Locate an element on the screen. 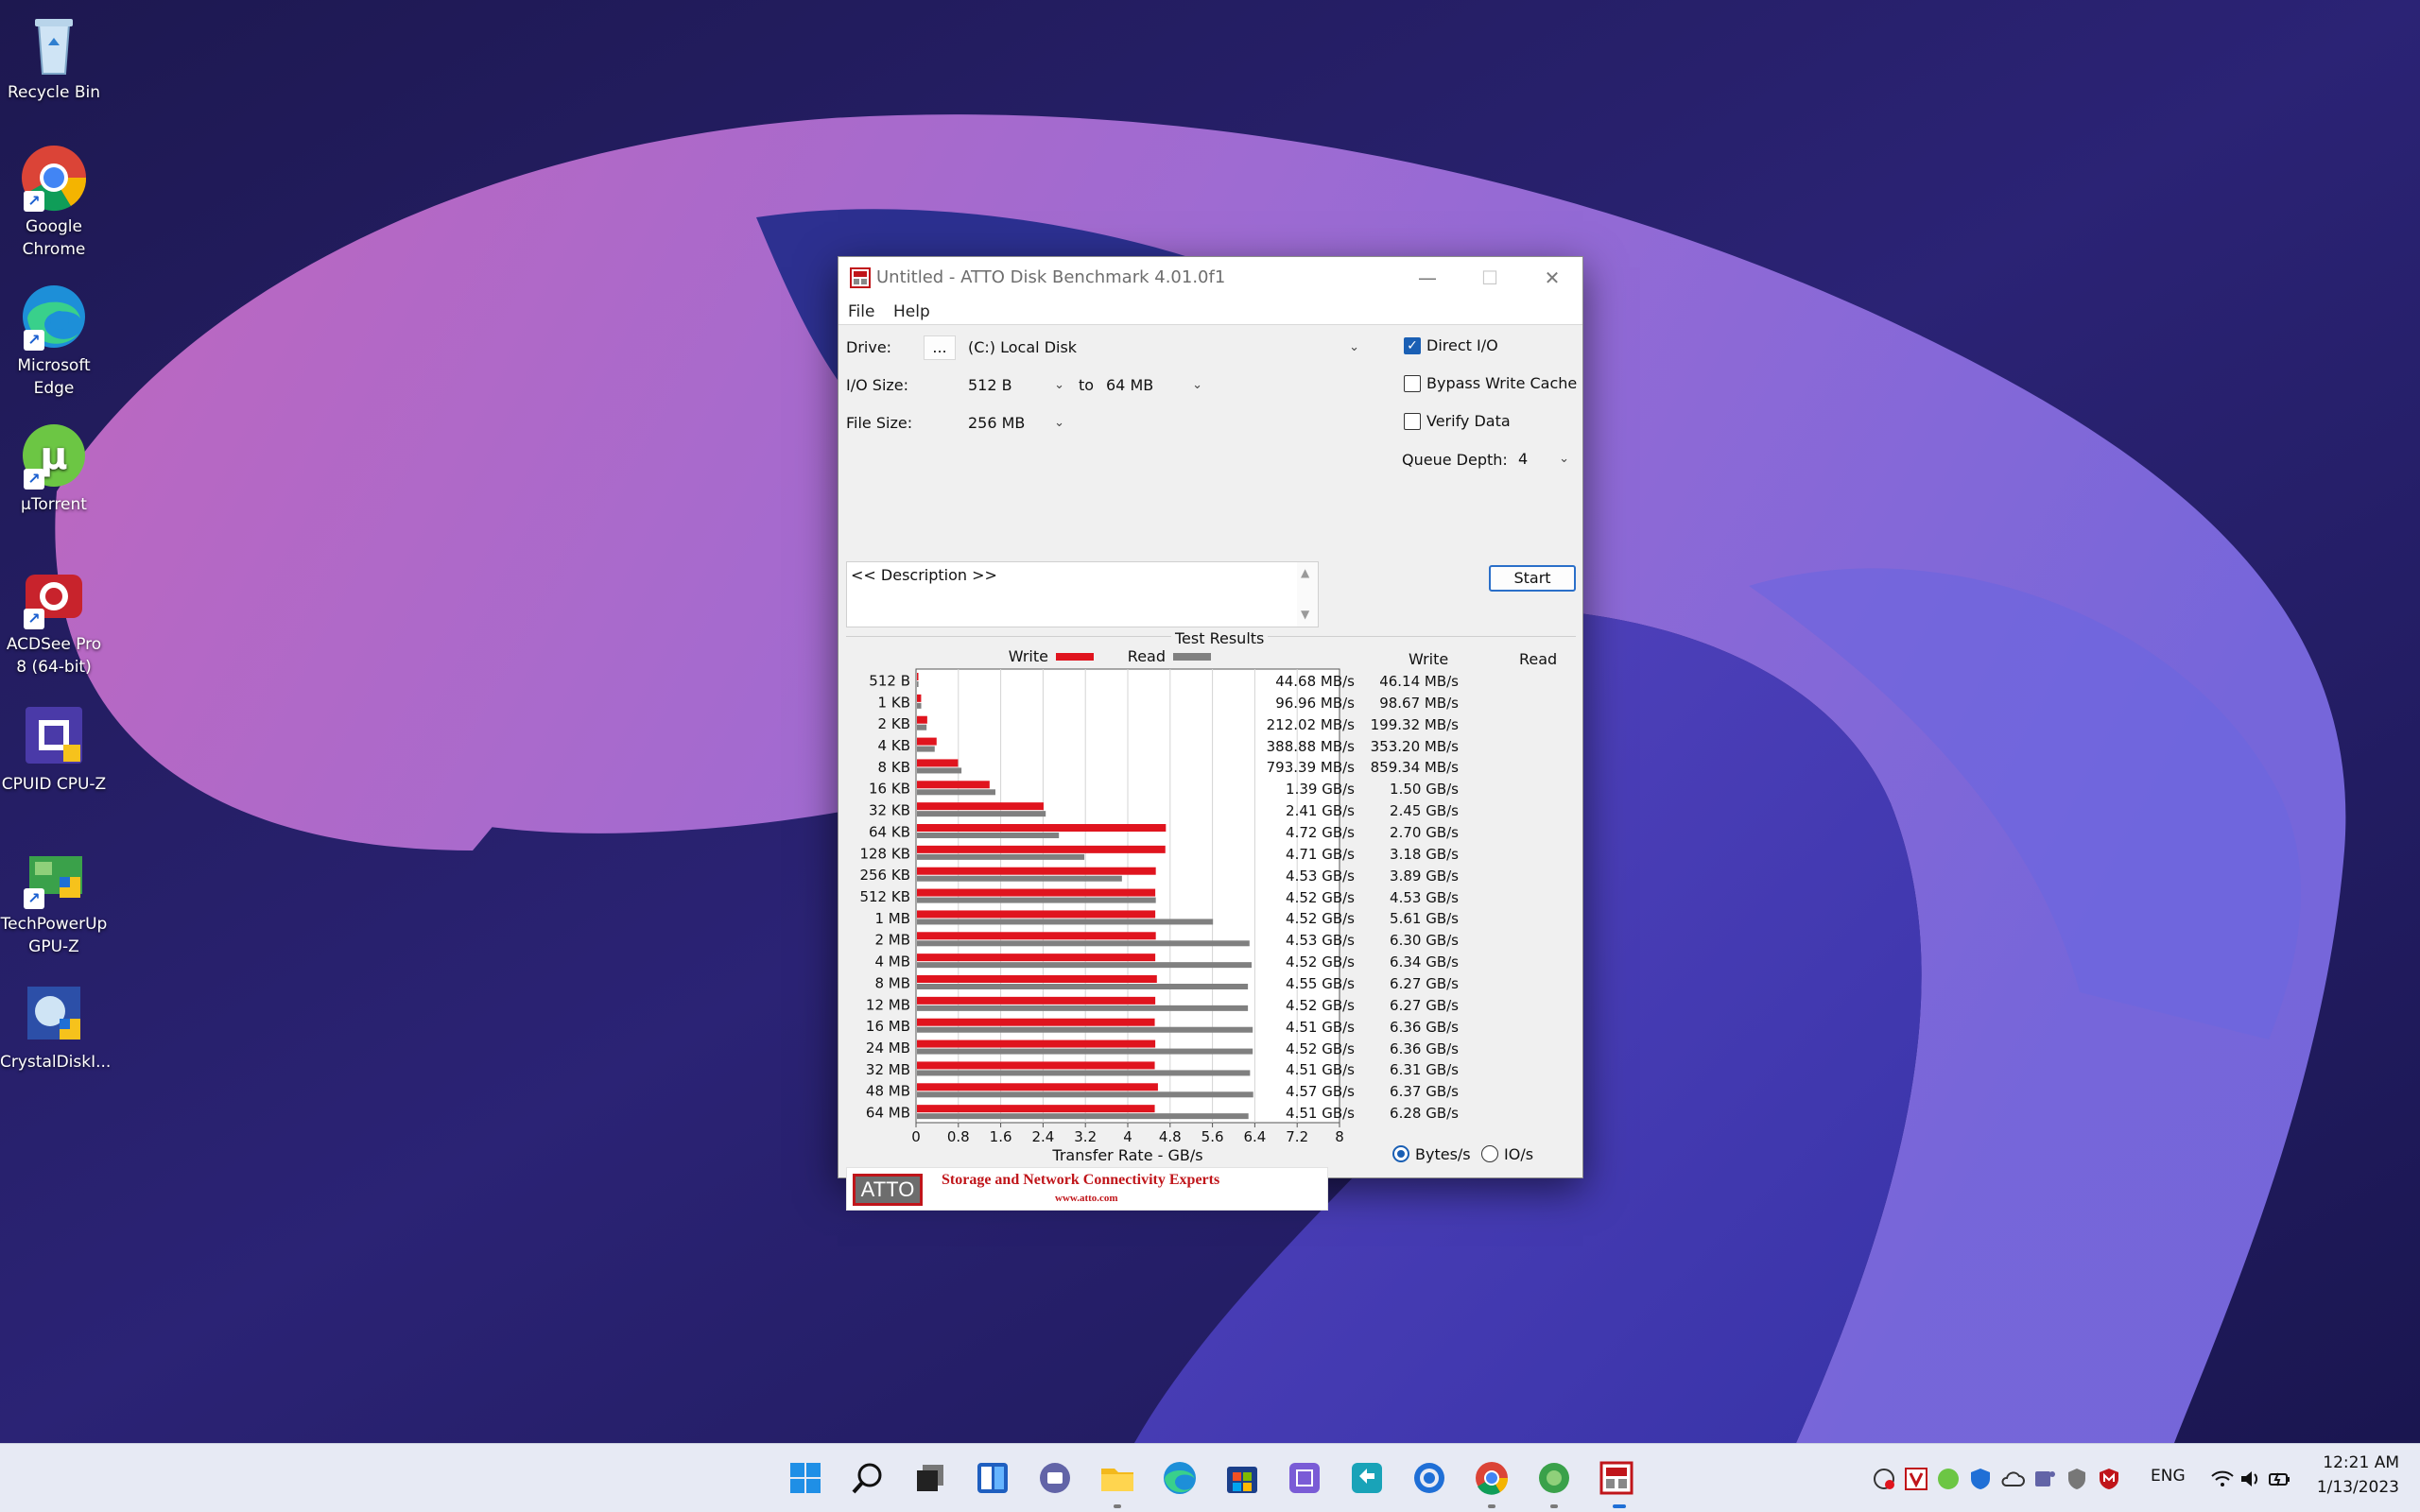 The width and height of the screenshot is (2420, 1512). edge-icon is located at coordinates (1180, 1478).